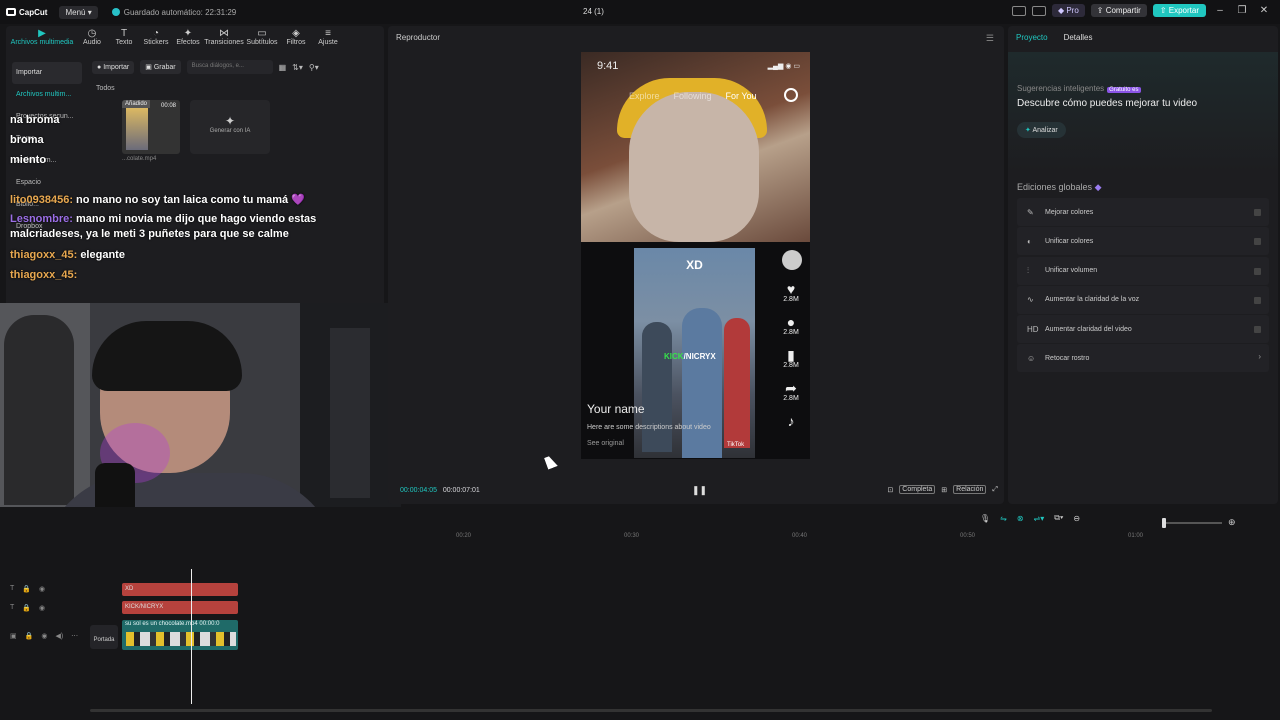 This screenshot has height=720, width=1280. Describe the element at coordinates (608, 66) in the screenshot. I see `phone-clock: 9:41` at that location.